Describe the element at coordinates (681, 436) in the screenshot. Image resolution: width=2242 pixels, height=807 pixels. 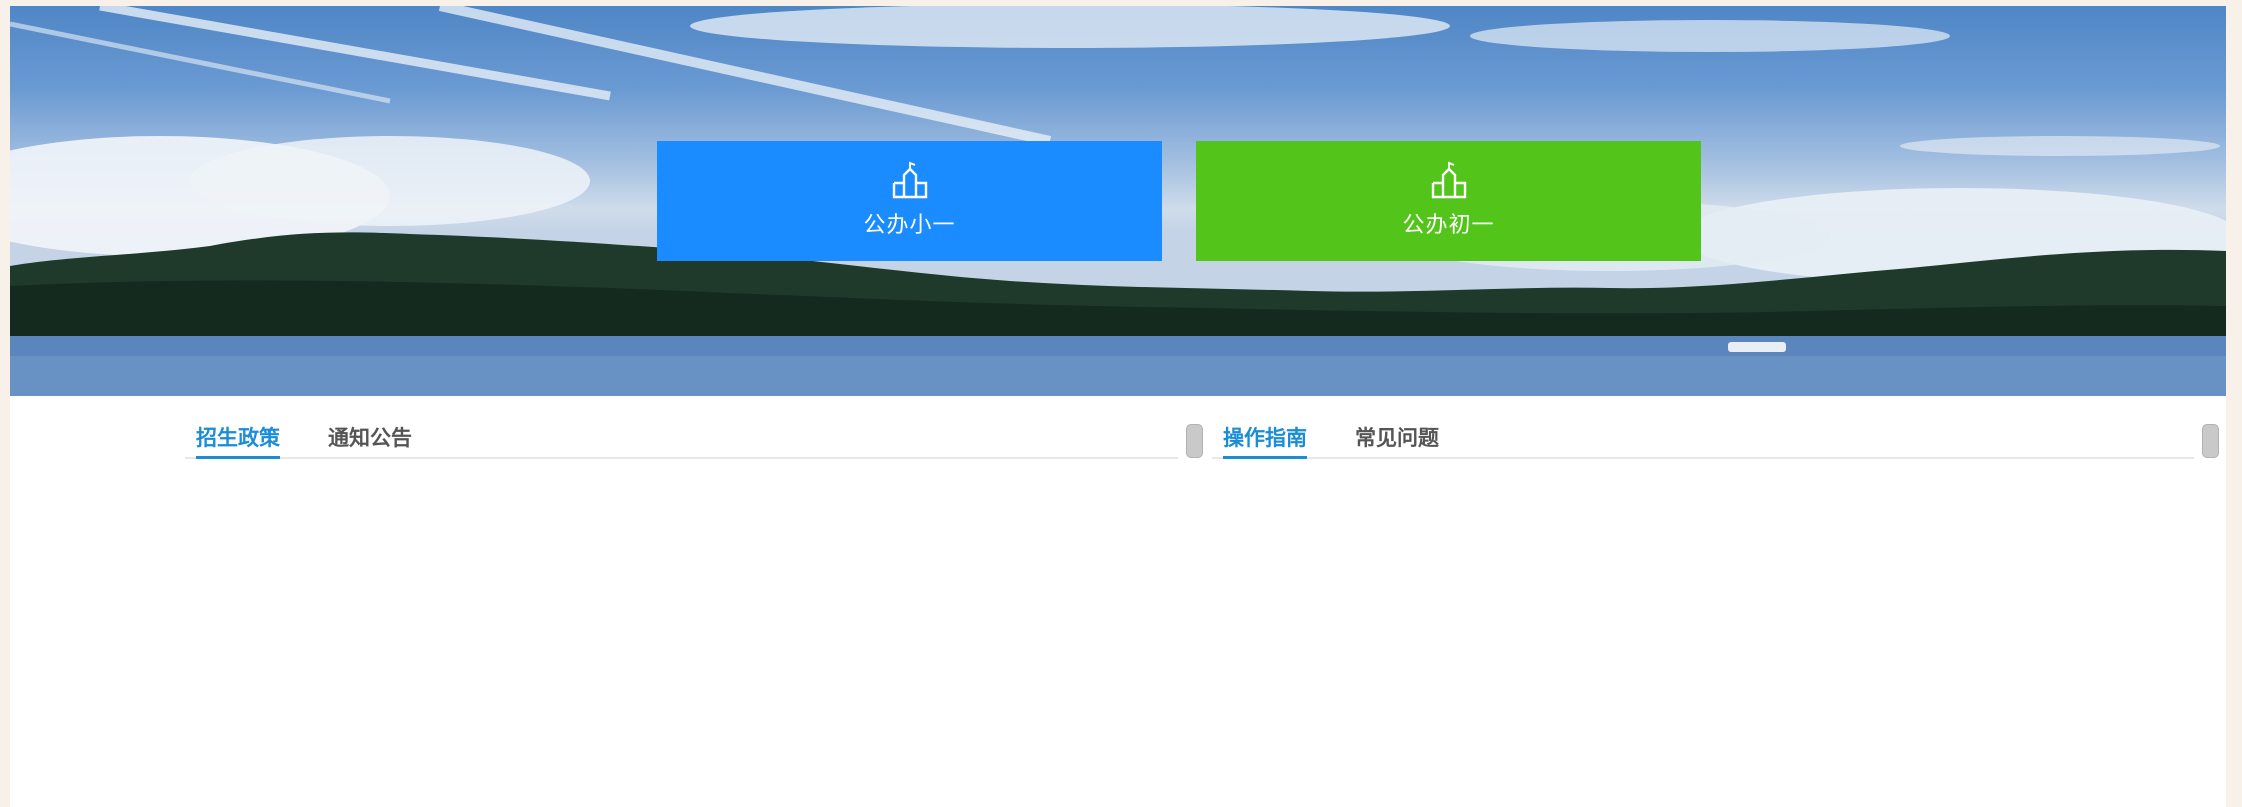
I see `policy-notice-tabbar: 招生政策 通知公告` at that location.